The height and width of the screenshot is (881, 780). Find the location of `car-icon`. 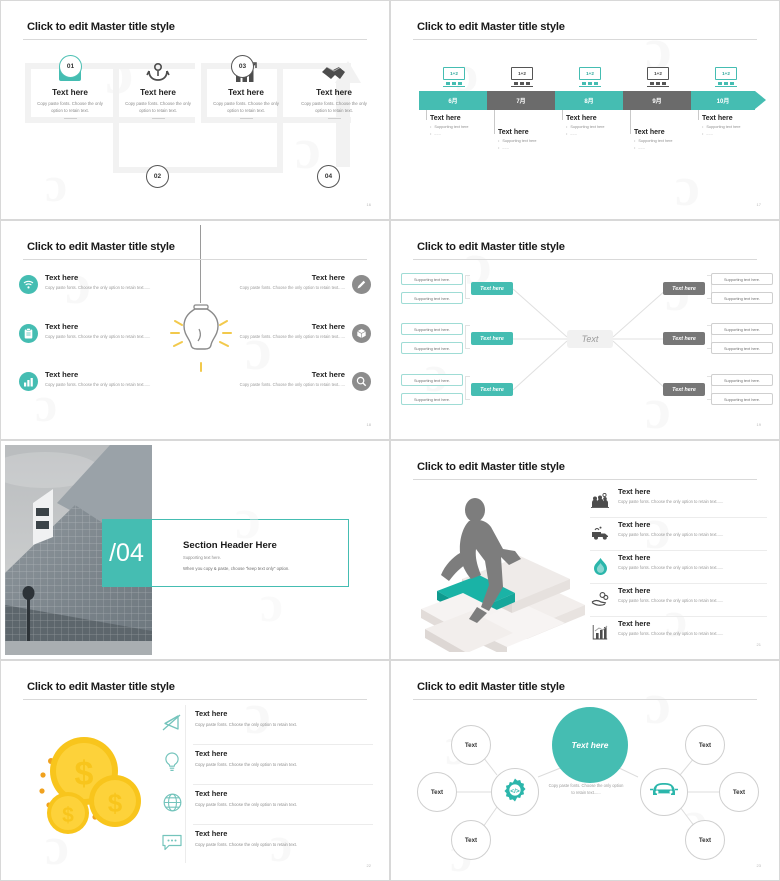

car-icon is located at coordinates (664, 792).